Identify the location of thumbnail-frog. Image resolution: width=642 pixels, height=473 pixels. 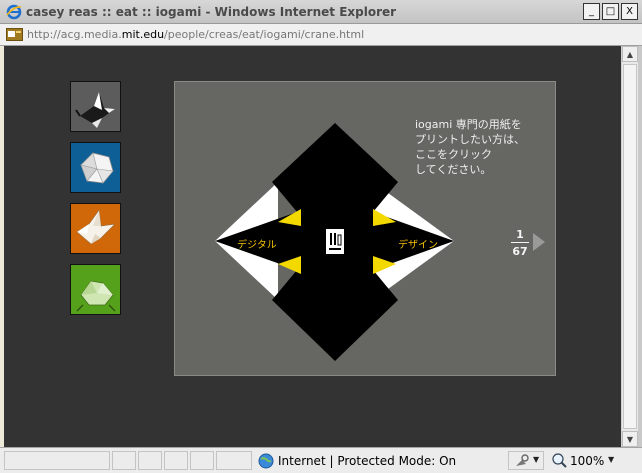
(95, 289).